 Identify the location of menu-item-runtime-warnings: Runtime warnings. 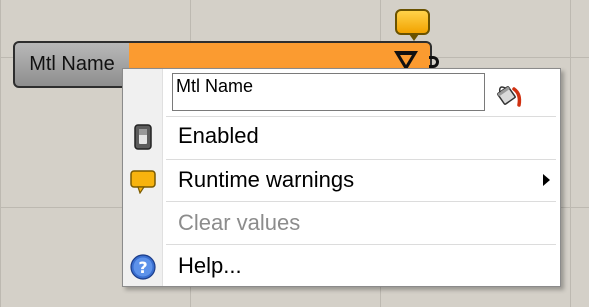
(341, 180).